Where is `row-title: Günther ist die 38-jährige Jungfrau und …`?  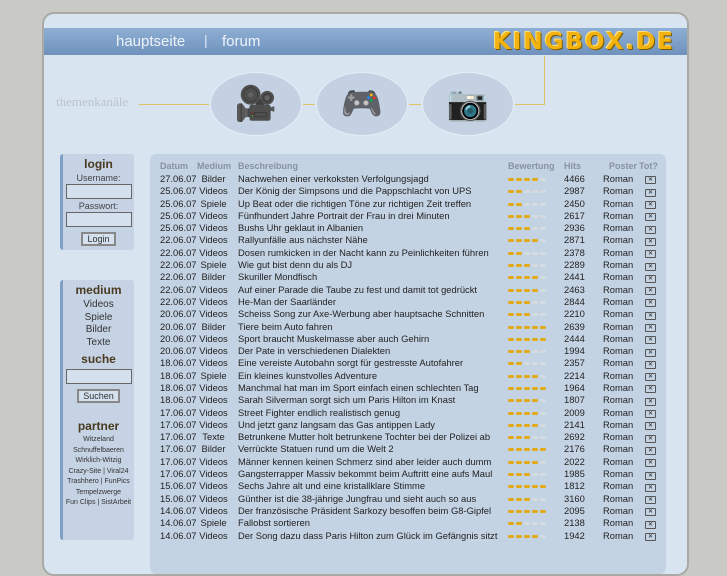 row-title: Günther ist die 38-jährige Jungfrau und … is located at coordinates (373, 498).